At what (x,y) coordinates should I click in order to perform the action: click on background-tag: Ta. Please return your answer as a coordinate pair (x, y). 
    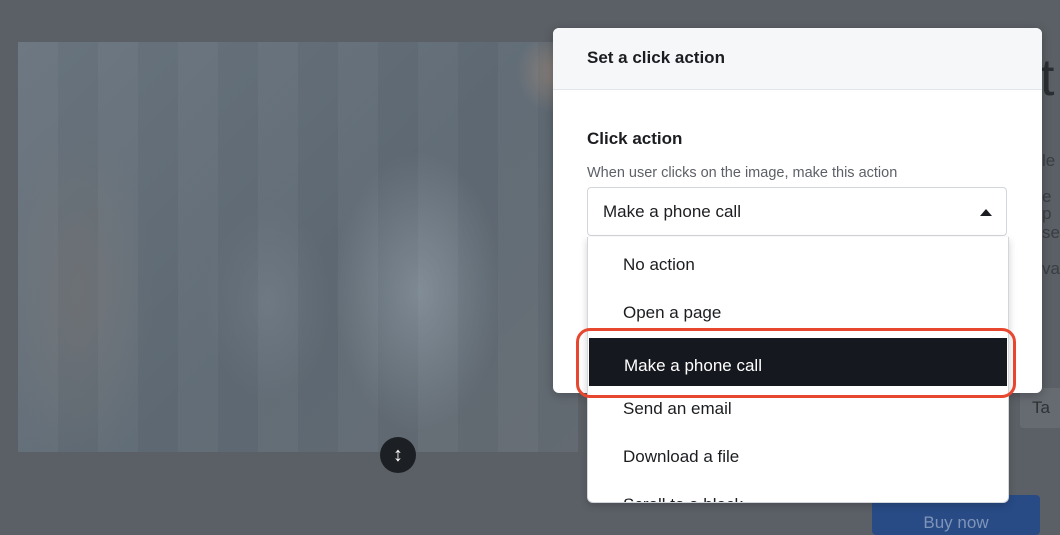
    Looking at the image, I should click on (1040, 408).